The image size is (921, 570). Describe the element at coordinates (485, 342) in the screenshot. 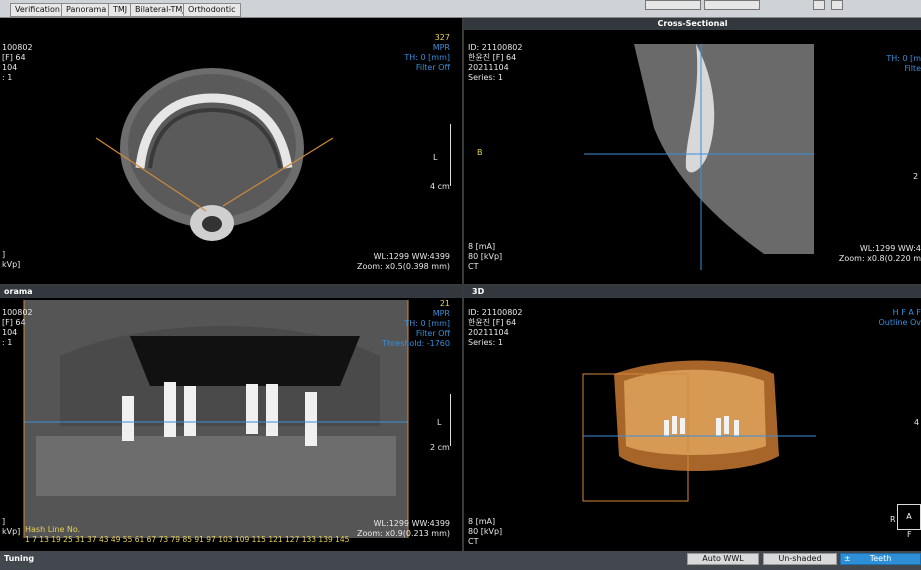

I see `3d-info-series: Series: 1` at that location.